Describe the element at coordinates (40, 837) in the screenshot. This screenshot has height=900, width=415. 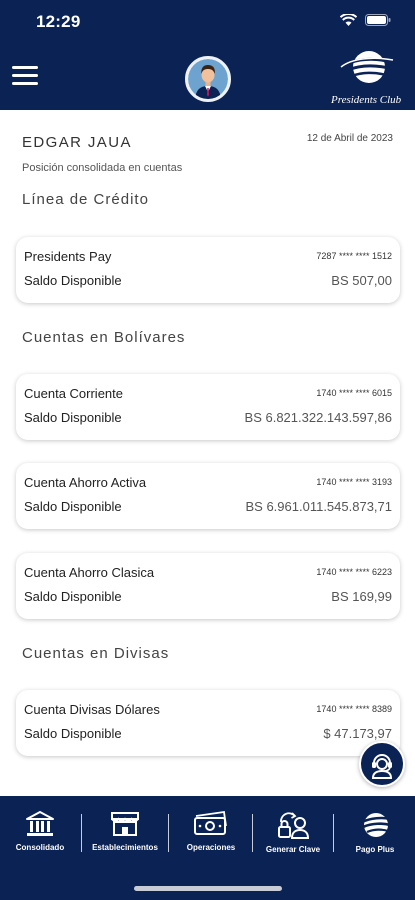
I see `nav-consolidado: Consolidado` at that location.